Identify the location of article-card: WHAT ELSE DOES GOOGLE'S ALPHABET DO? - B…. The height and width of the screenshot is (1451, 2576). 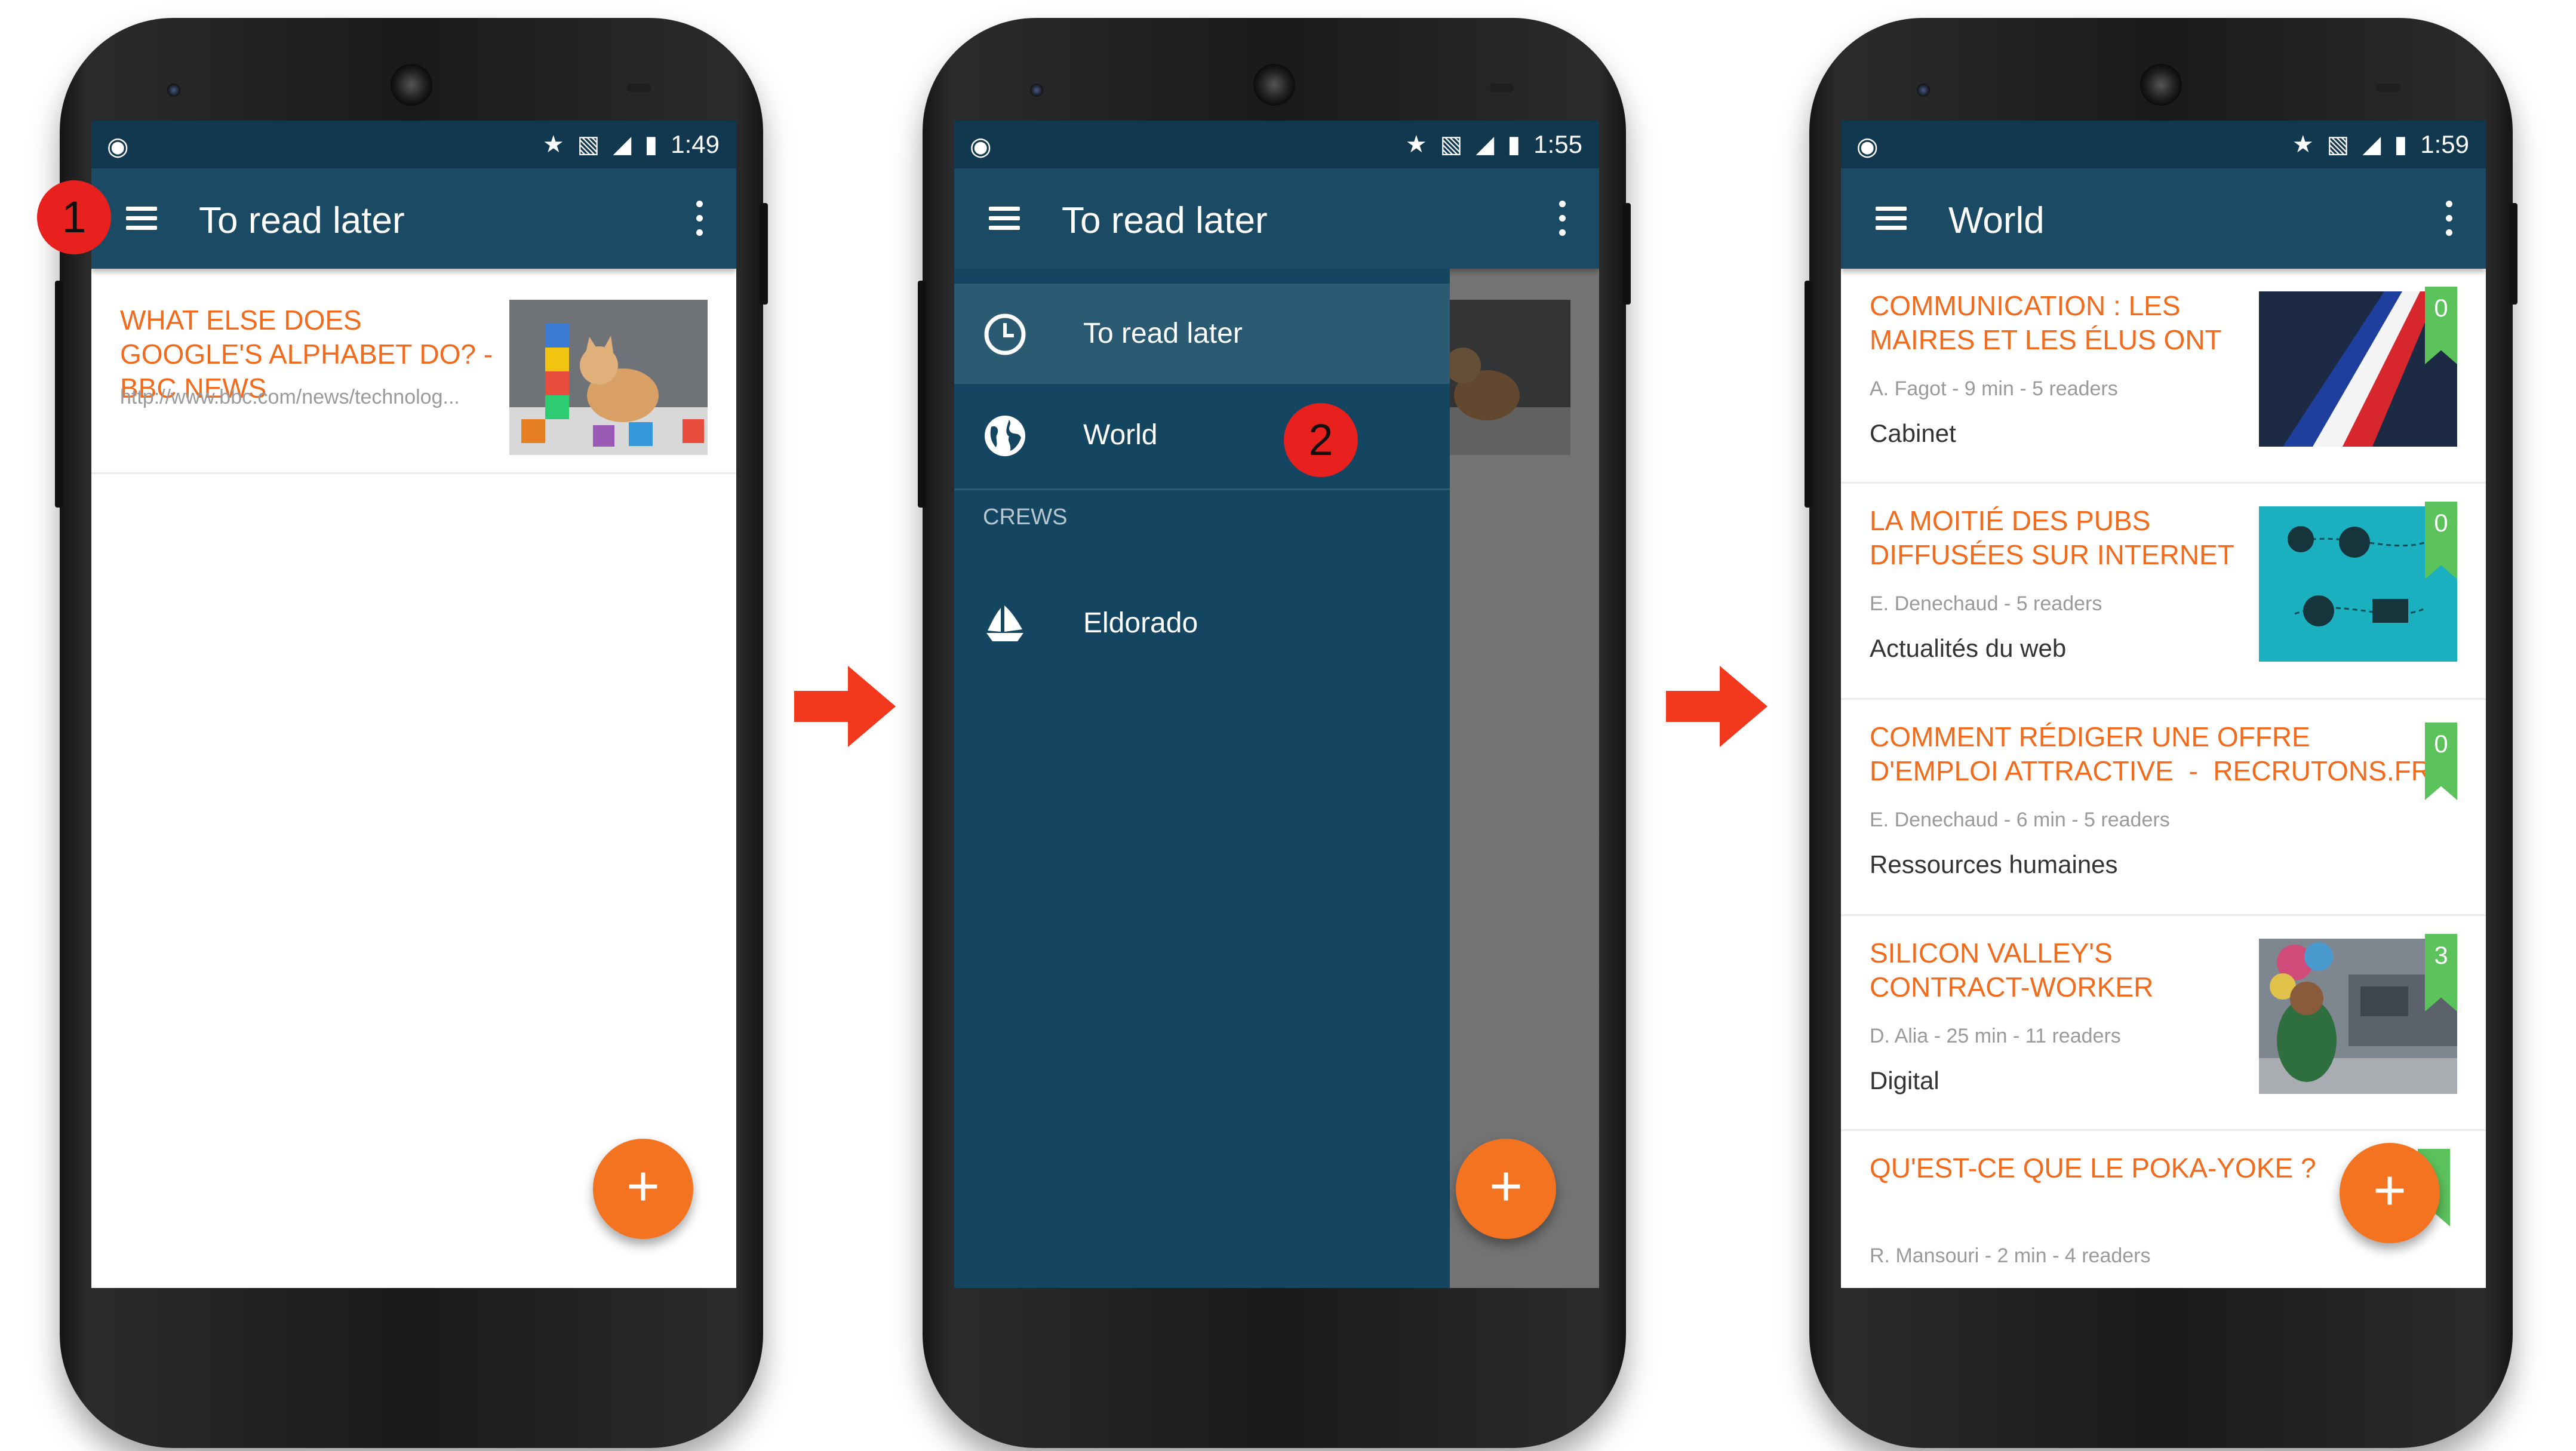
(413, 371).